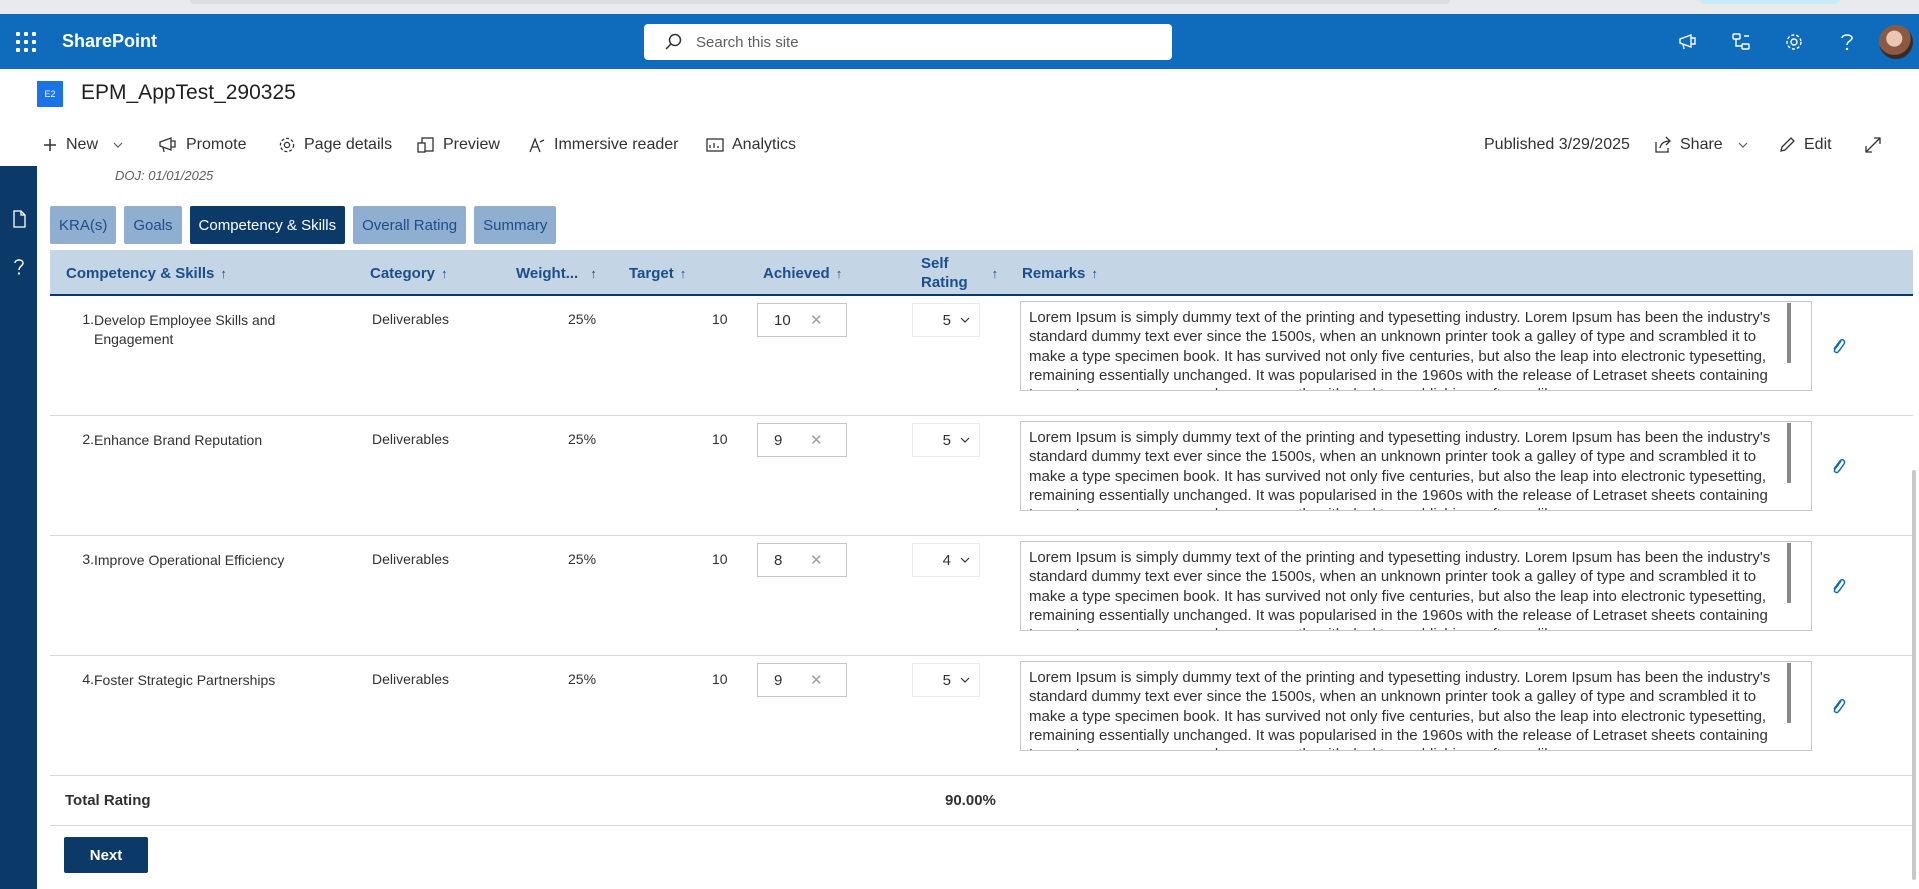  What do you see at coordinates (582, 439) in the screenshot?
I see `weight-cell: 25%` at bounding box center [582, 439].